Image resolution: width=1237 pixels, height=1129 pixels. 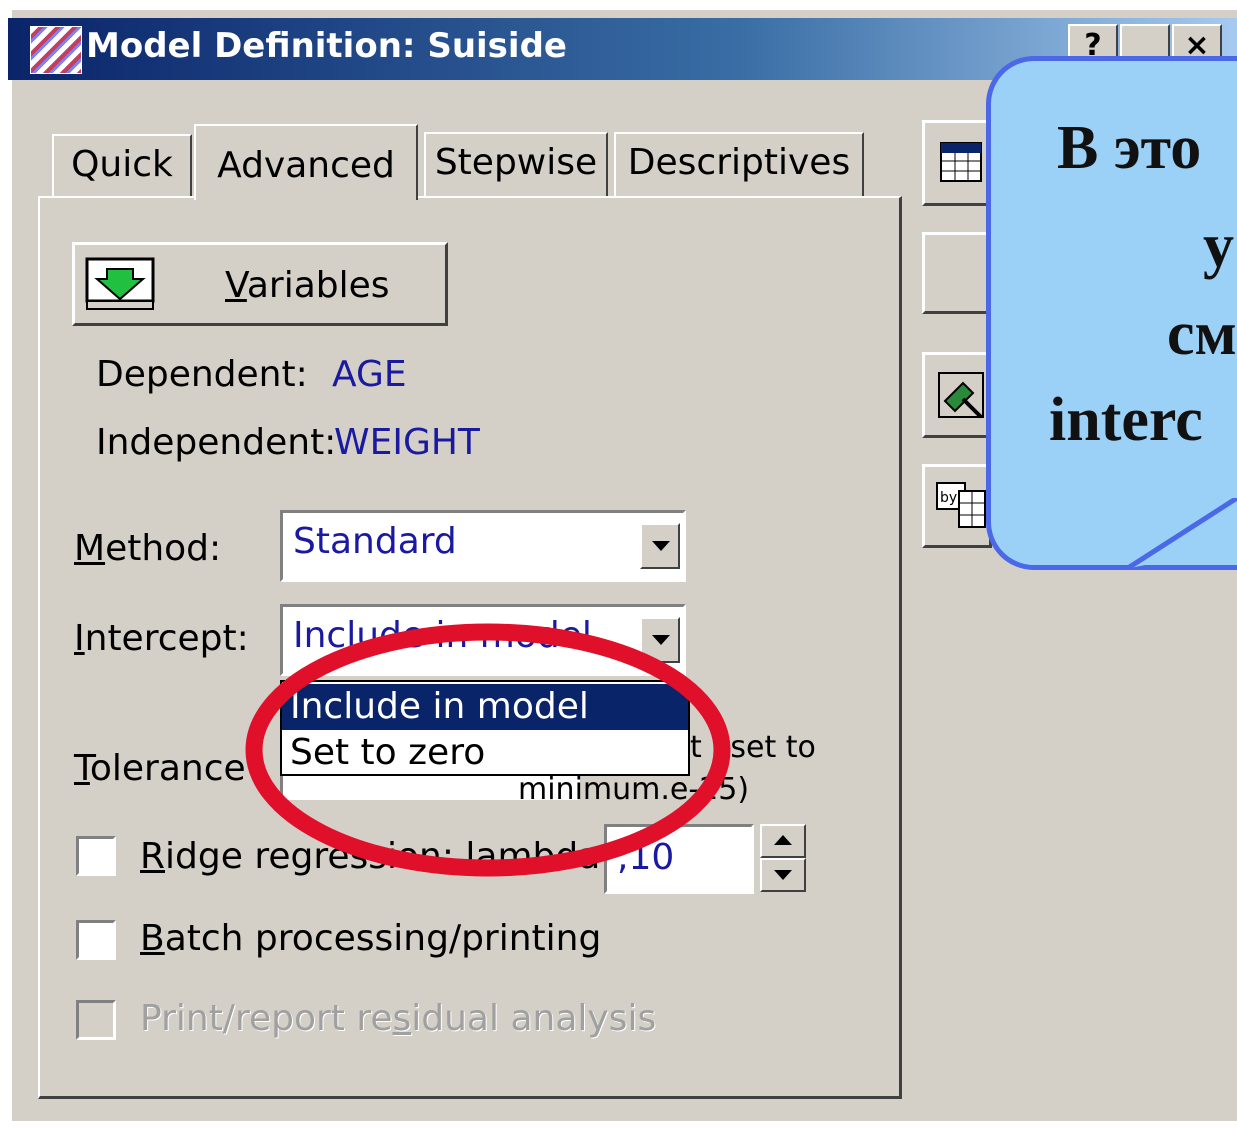 What do you see at coordinates (407, 442) in the screenshot?
I see `independent-value: WEIGHT` at bounding box center [407, 442].